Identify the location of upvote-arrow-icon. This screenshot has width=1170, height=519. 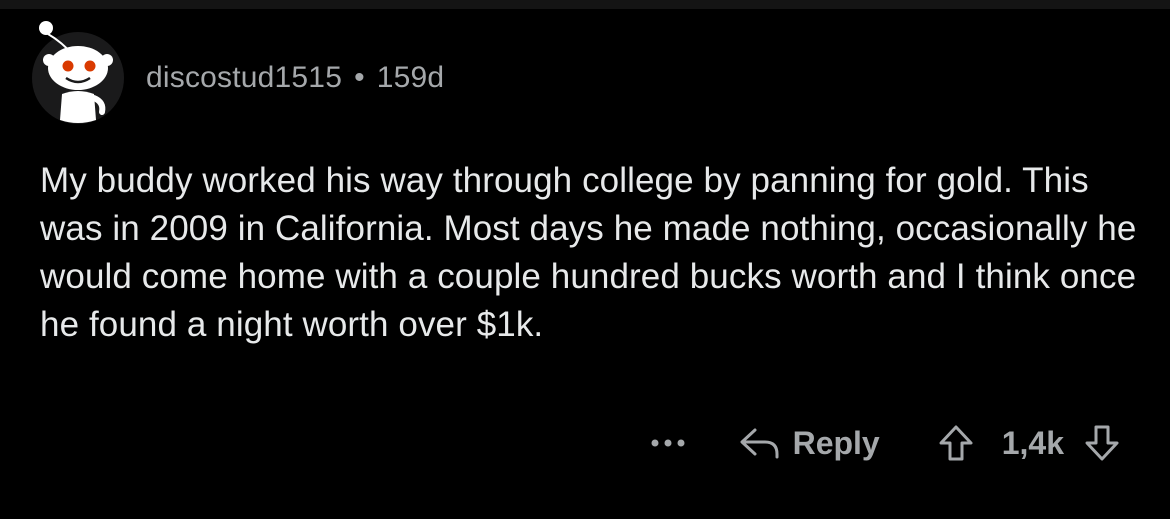
(956, 443).